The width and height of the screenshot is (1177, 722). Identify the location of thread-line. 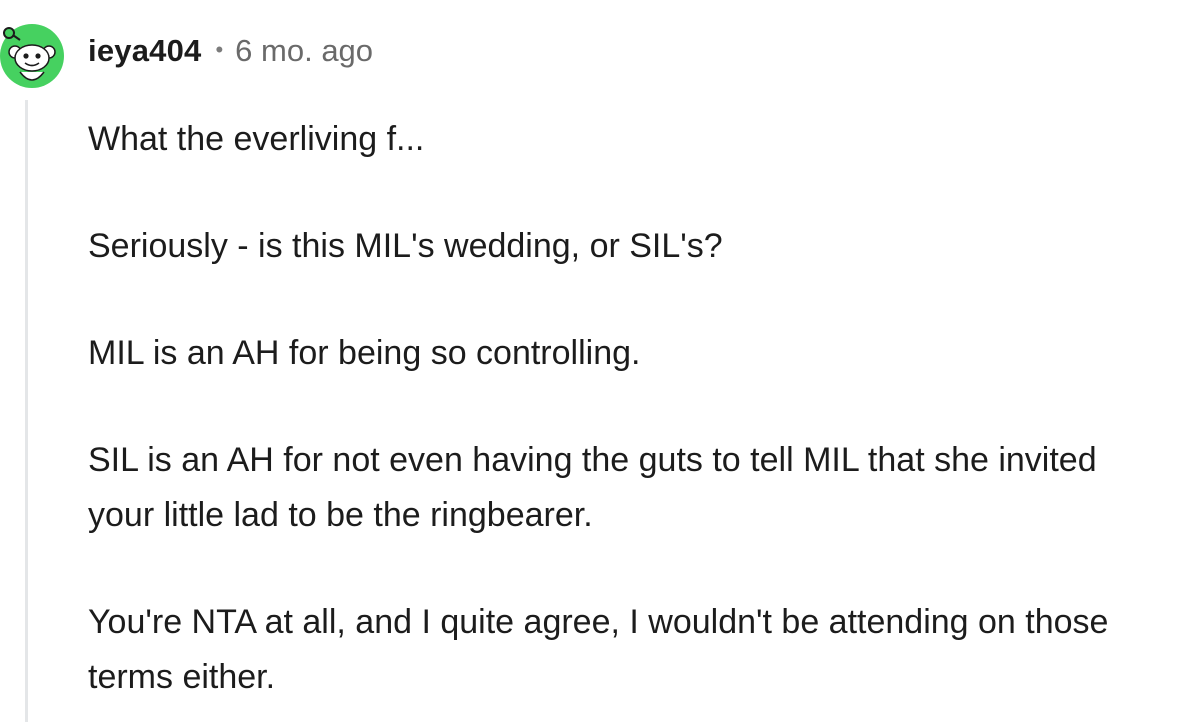
(26, 411).